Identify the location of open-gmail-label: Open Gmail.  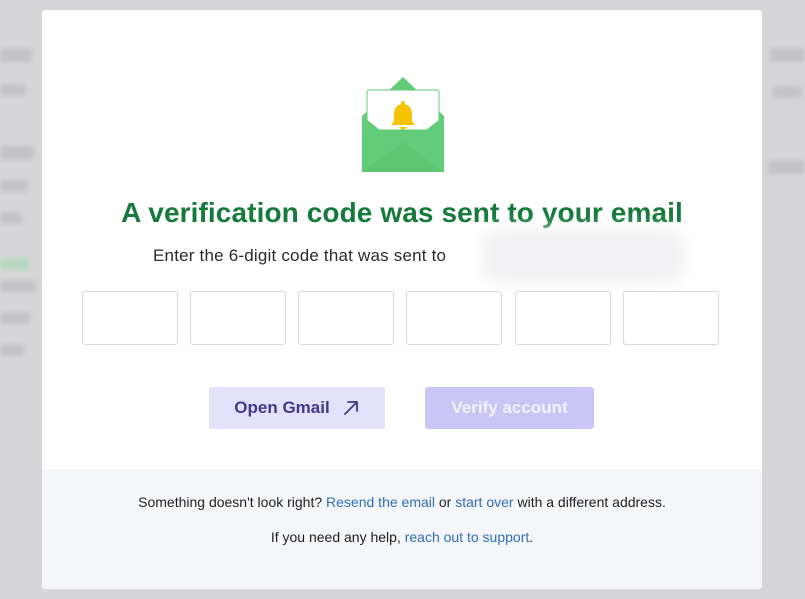
(282, 407).